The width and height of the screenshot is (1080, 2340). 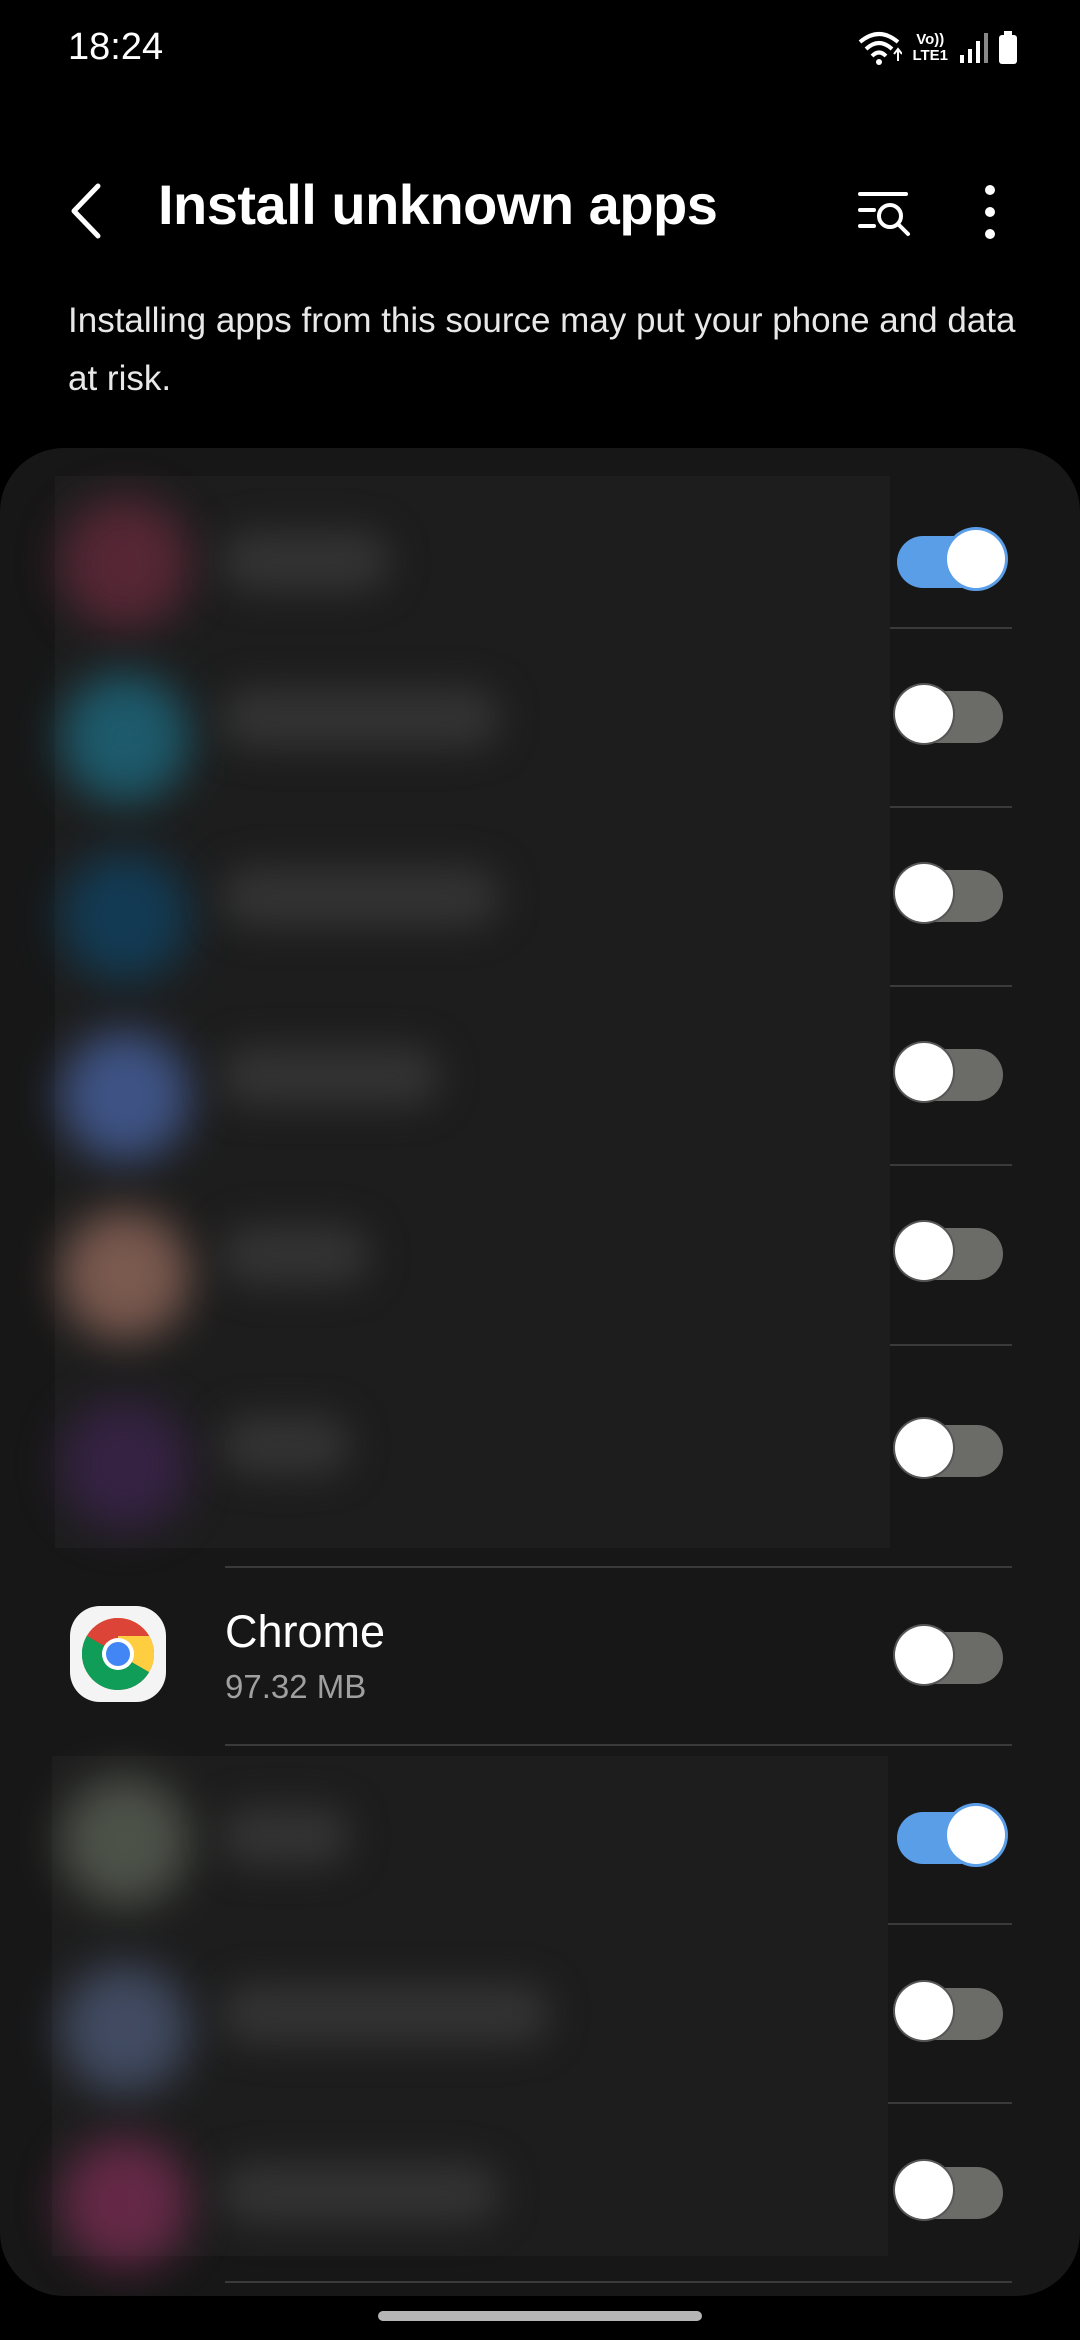 What do you see at coordinates (974, 48) in the screenshot?
I see `signal-icon` at bounding box center [974, 48].